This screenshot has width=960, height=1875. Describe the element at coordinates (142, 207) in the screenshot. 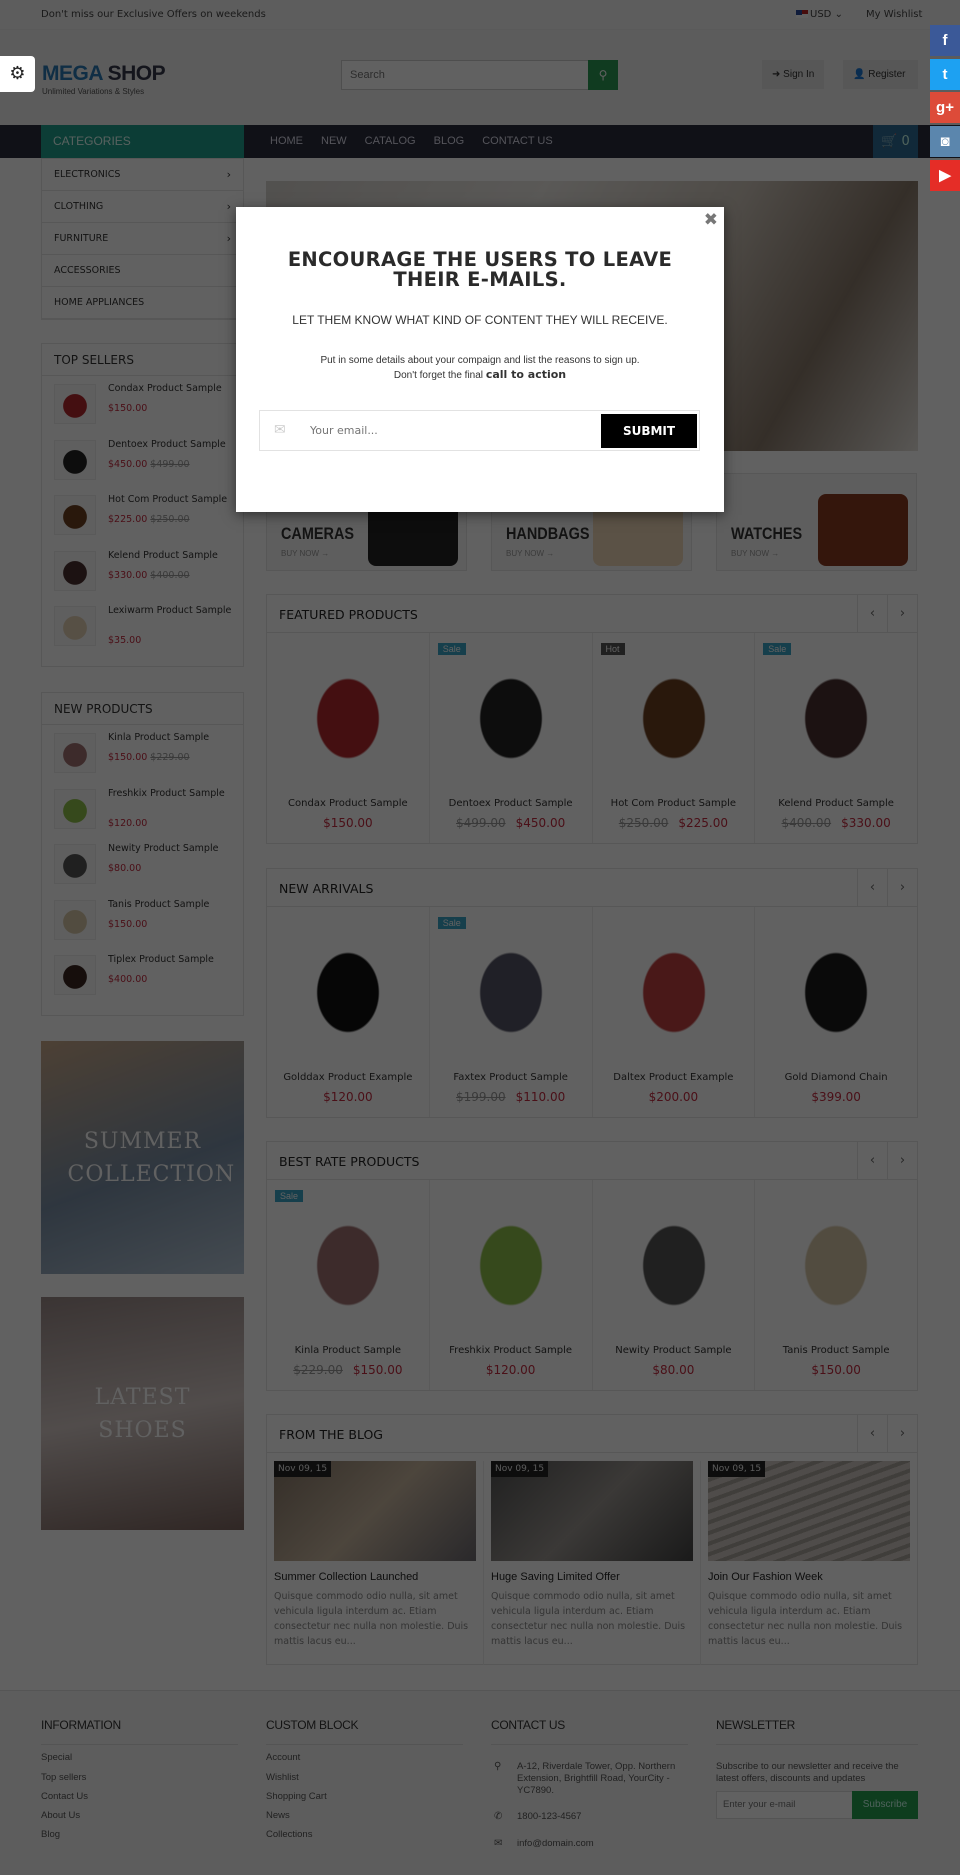

I see `category-item: CLOTHING ›` at that location.